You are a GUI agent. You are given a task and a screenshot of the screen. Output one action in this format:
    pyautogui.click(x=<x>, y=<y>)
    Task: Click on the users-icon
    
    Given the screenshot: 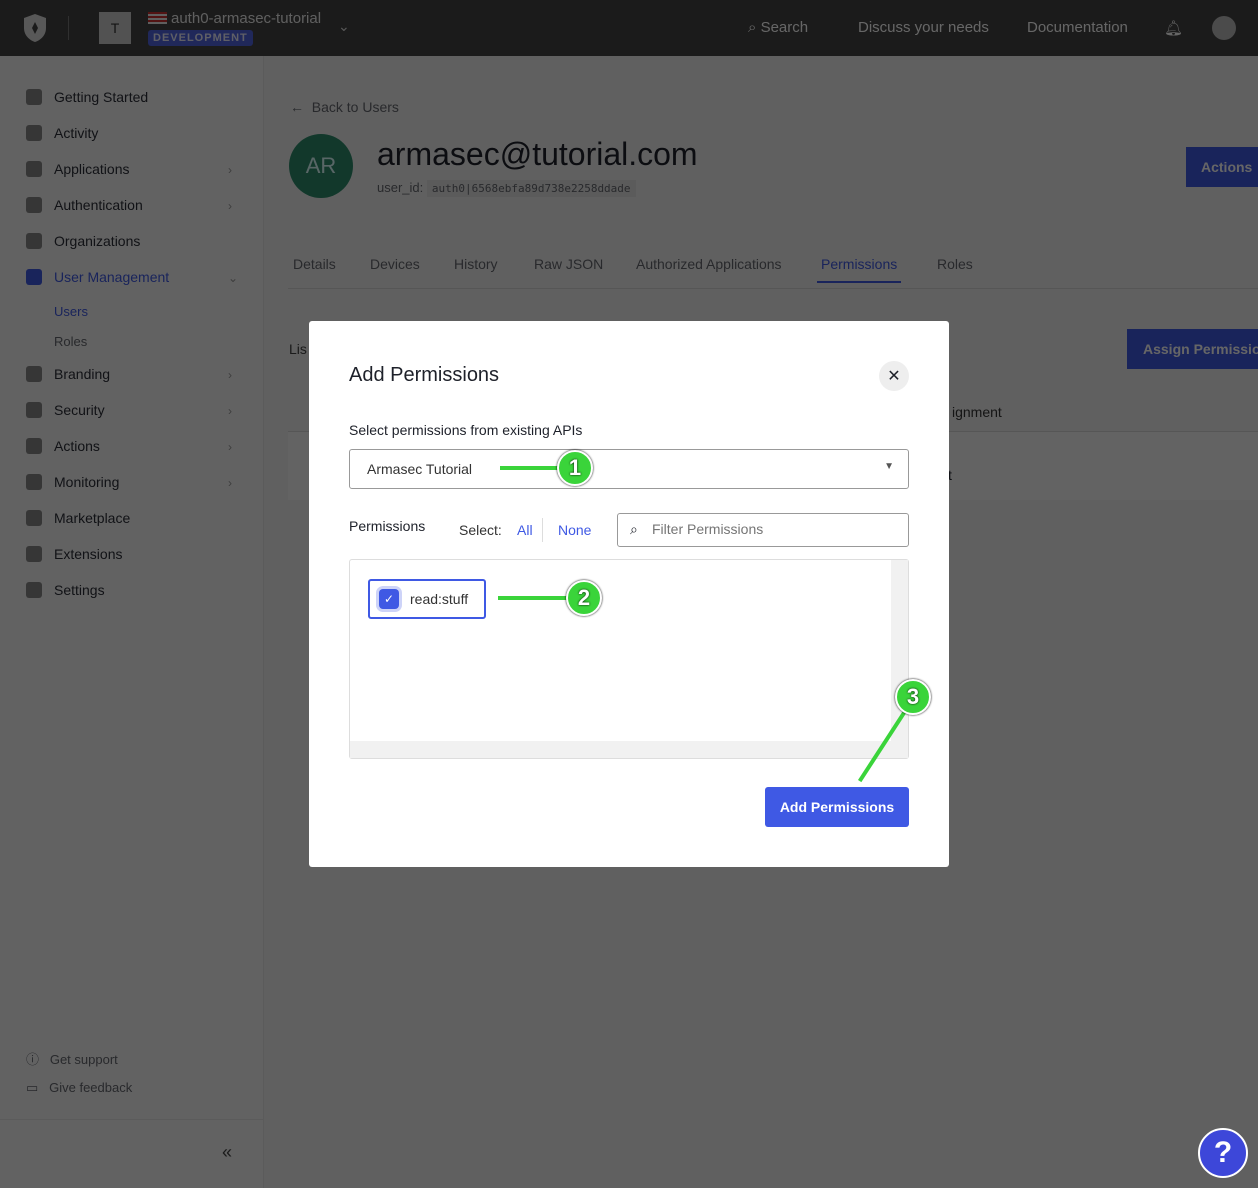 What is the action you would take?
    pyautogui.click(x=34, y=277)
    